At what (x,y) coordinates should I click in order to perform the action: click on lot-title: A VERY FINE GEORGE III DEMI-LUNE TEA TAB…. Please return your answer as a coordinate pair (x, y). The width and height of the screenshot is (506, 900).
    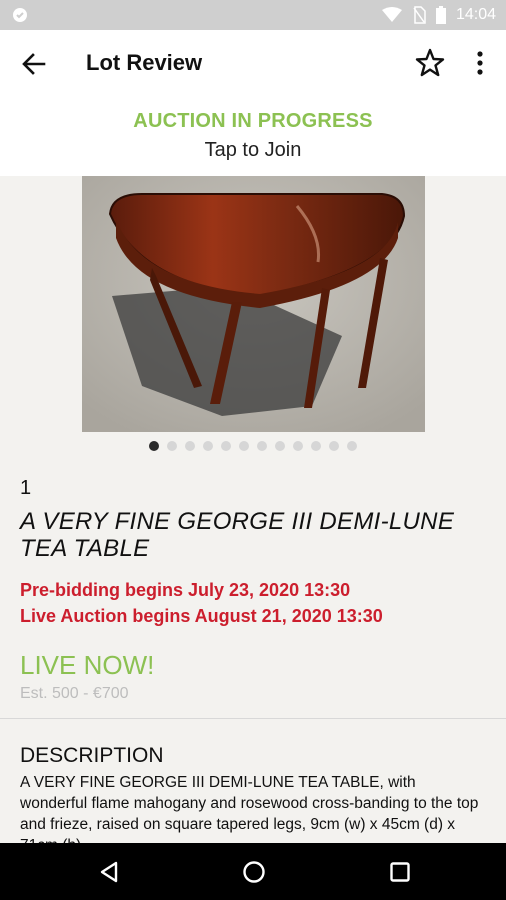
    Looking at the image, I should click on (237, 535).